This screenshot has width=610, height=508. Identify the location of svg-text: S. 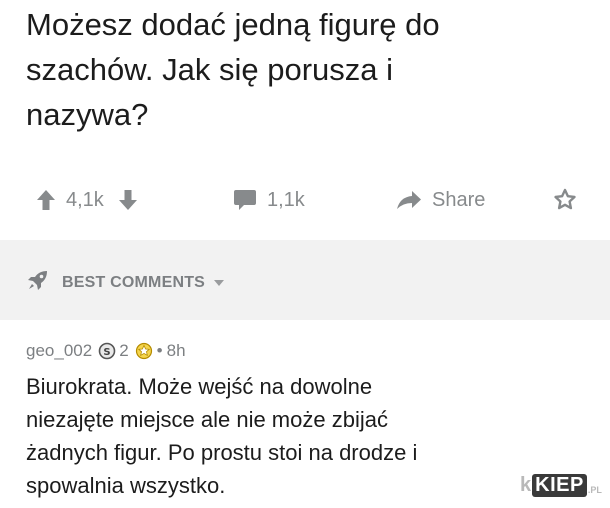
(107, 352).